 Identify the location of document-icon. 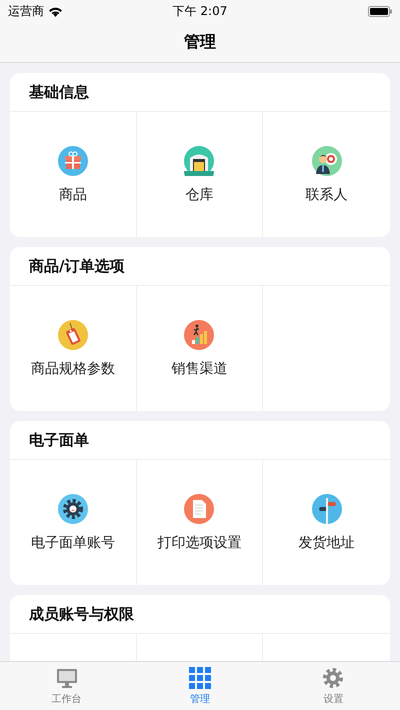
(199, 509).